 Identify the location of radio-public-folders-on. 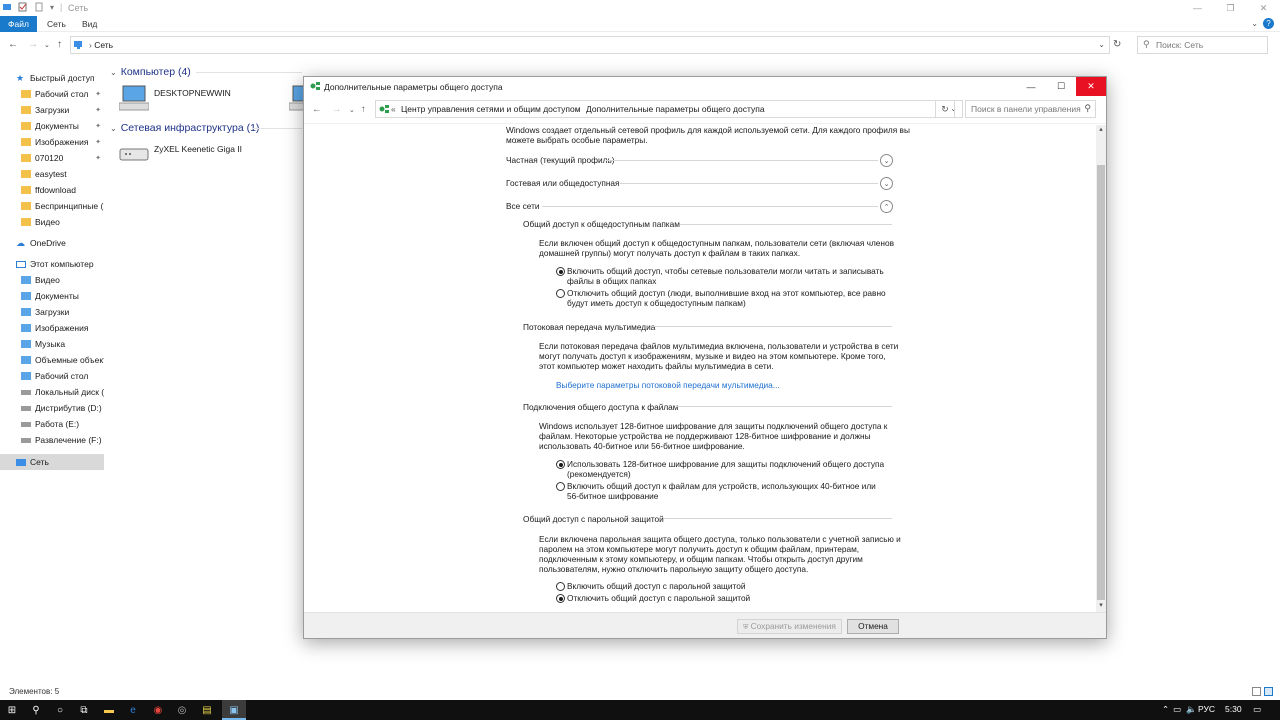
(560, 271).